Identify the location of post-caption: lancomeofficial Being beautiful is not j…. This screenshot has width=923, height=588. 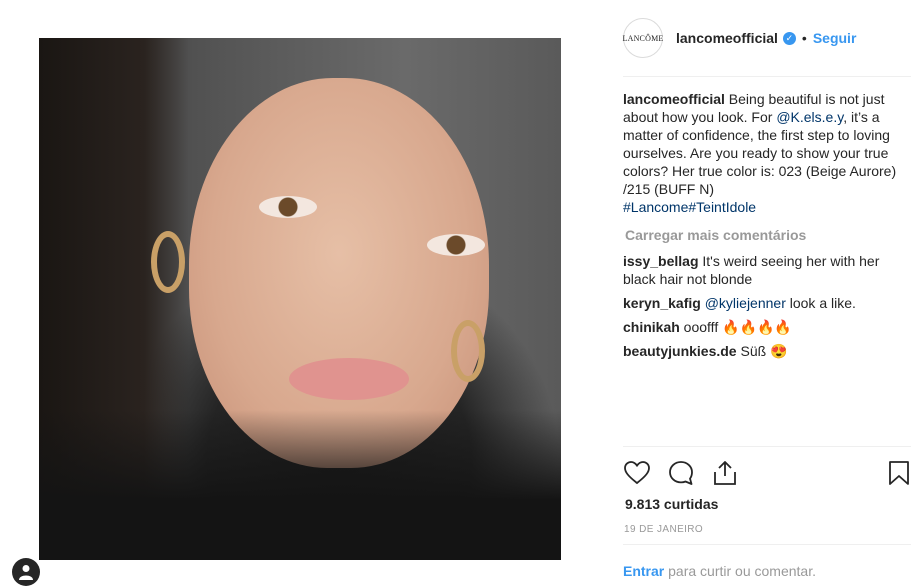
(767, 153).